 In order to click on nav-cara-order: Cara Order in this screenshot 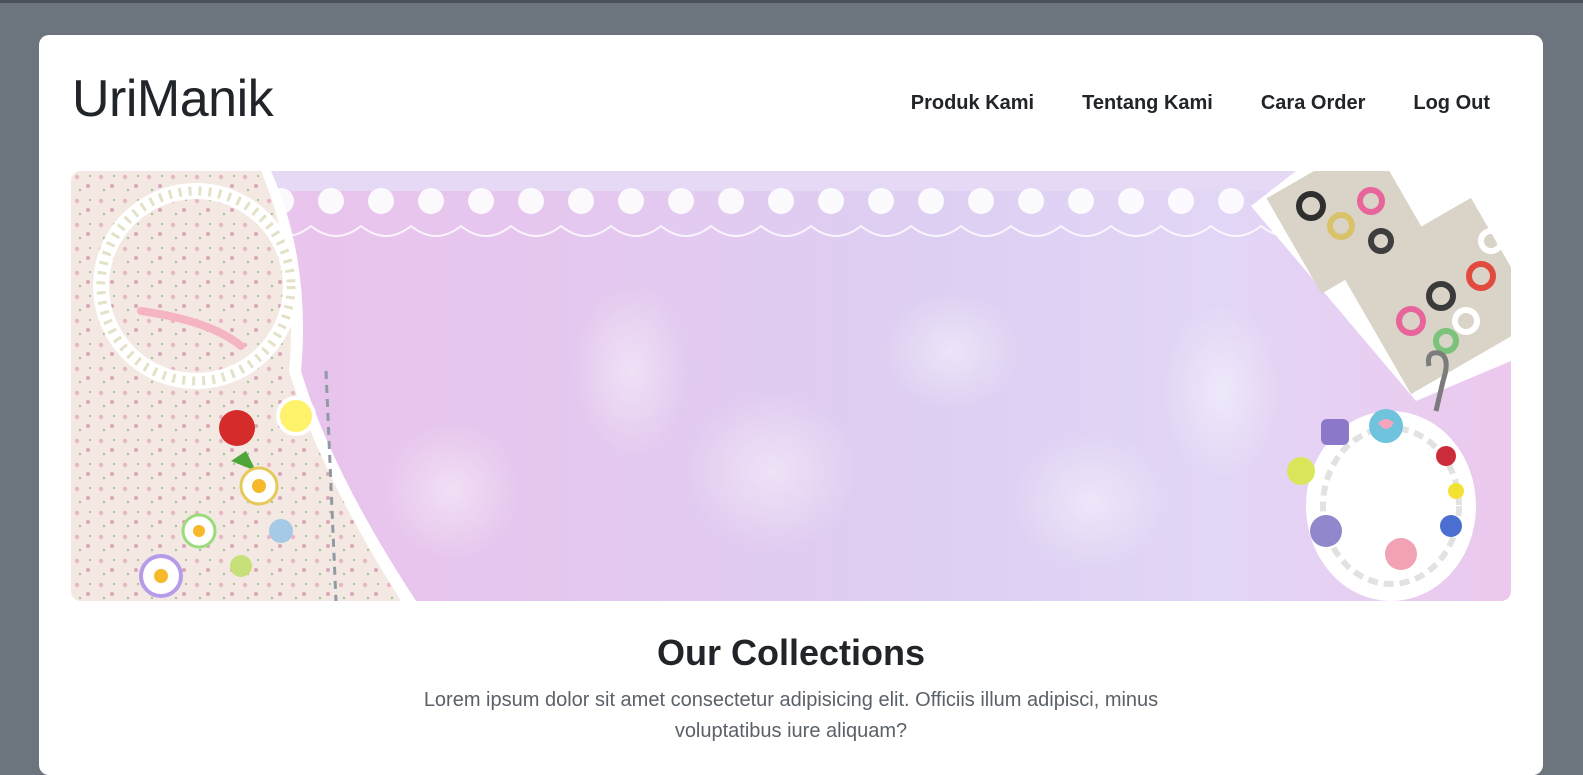, I will do `click(1313, 103)`.